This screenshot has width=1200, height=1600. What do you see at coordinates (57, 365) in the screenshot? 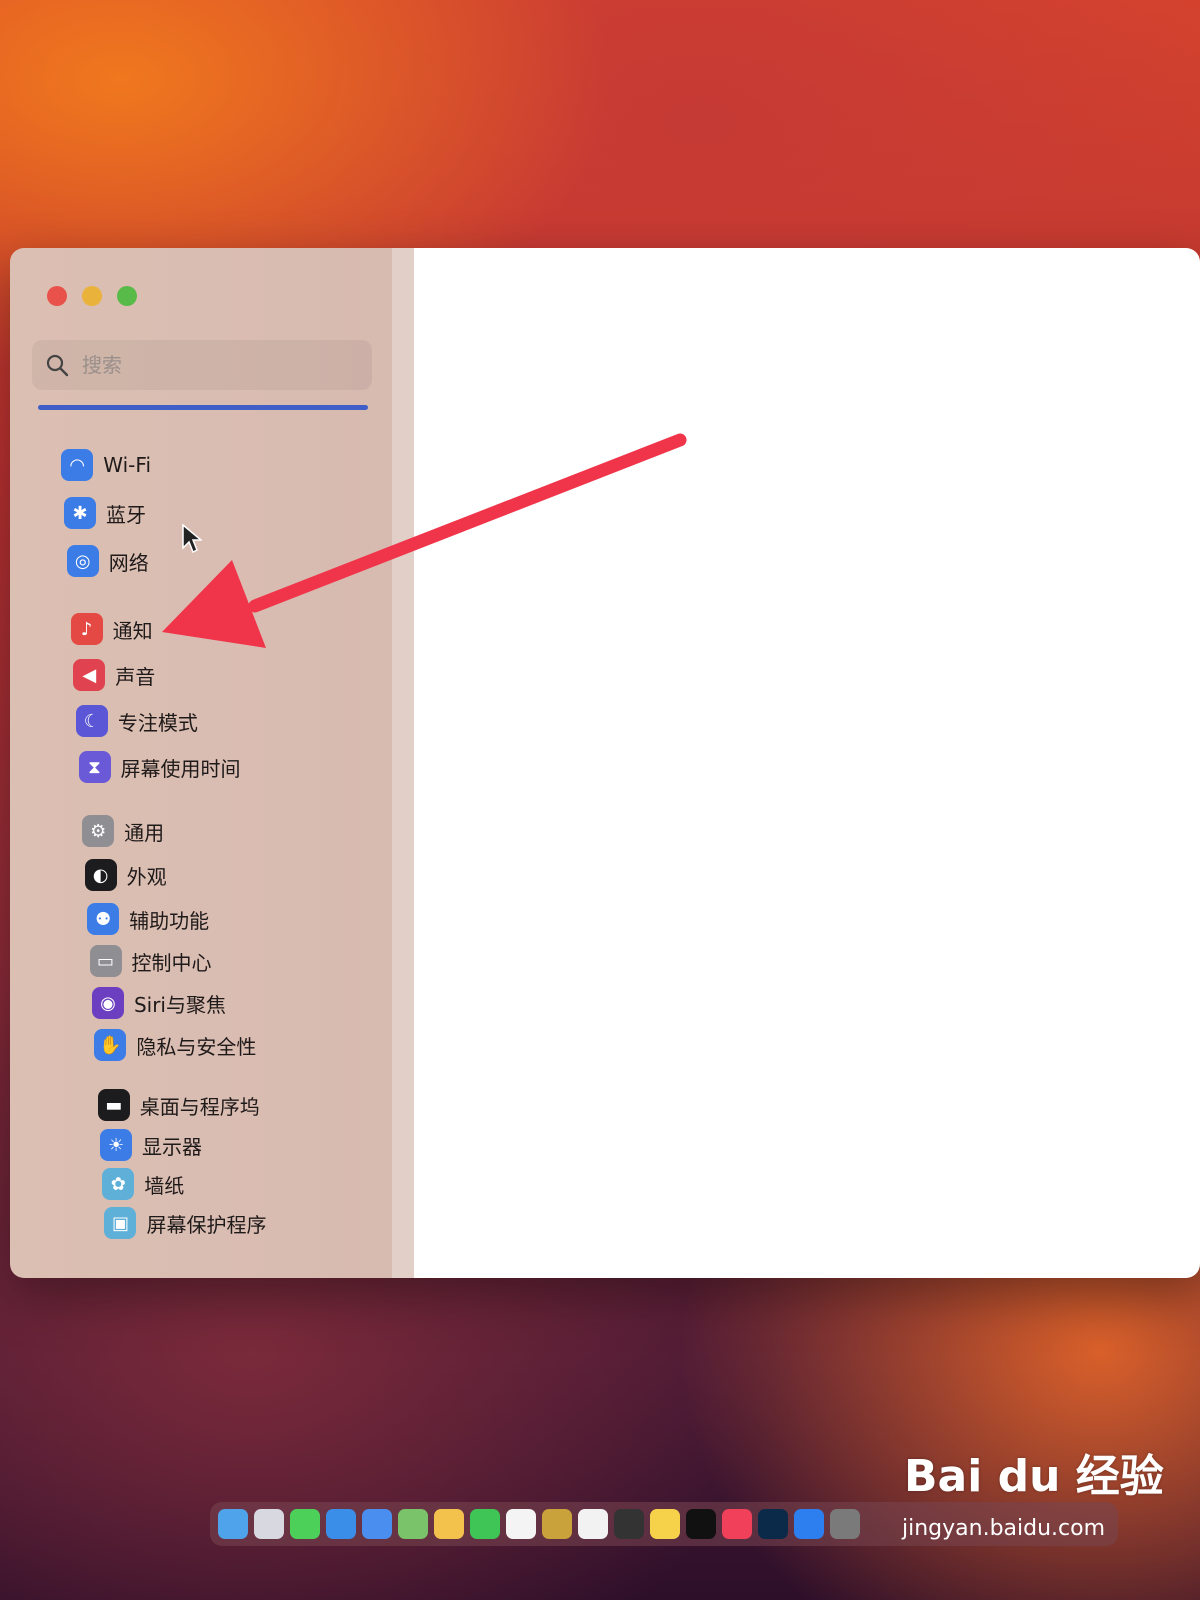
I see `search-icon` at bounding box center [57, 365].